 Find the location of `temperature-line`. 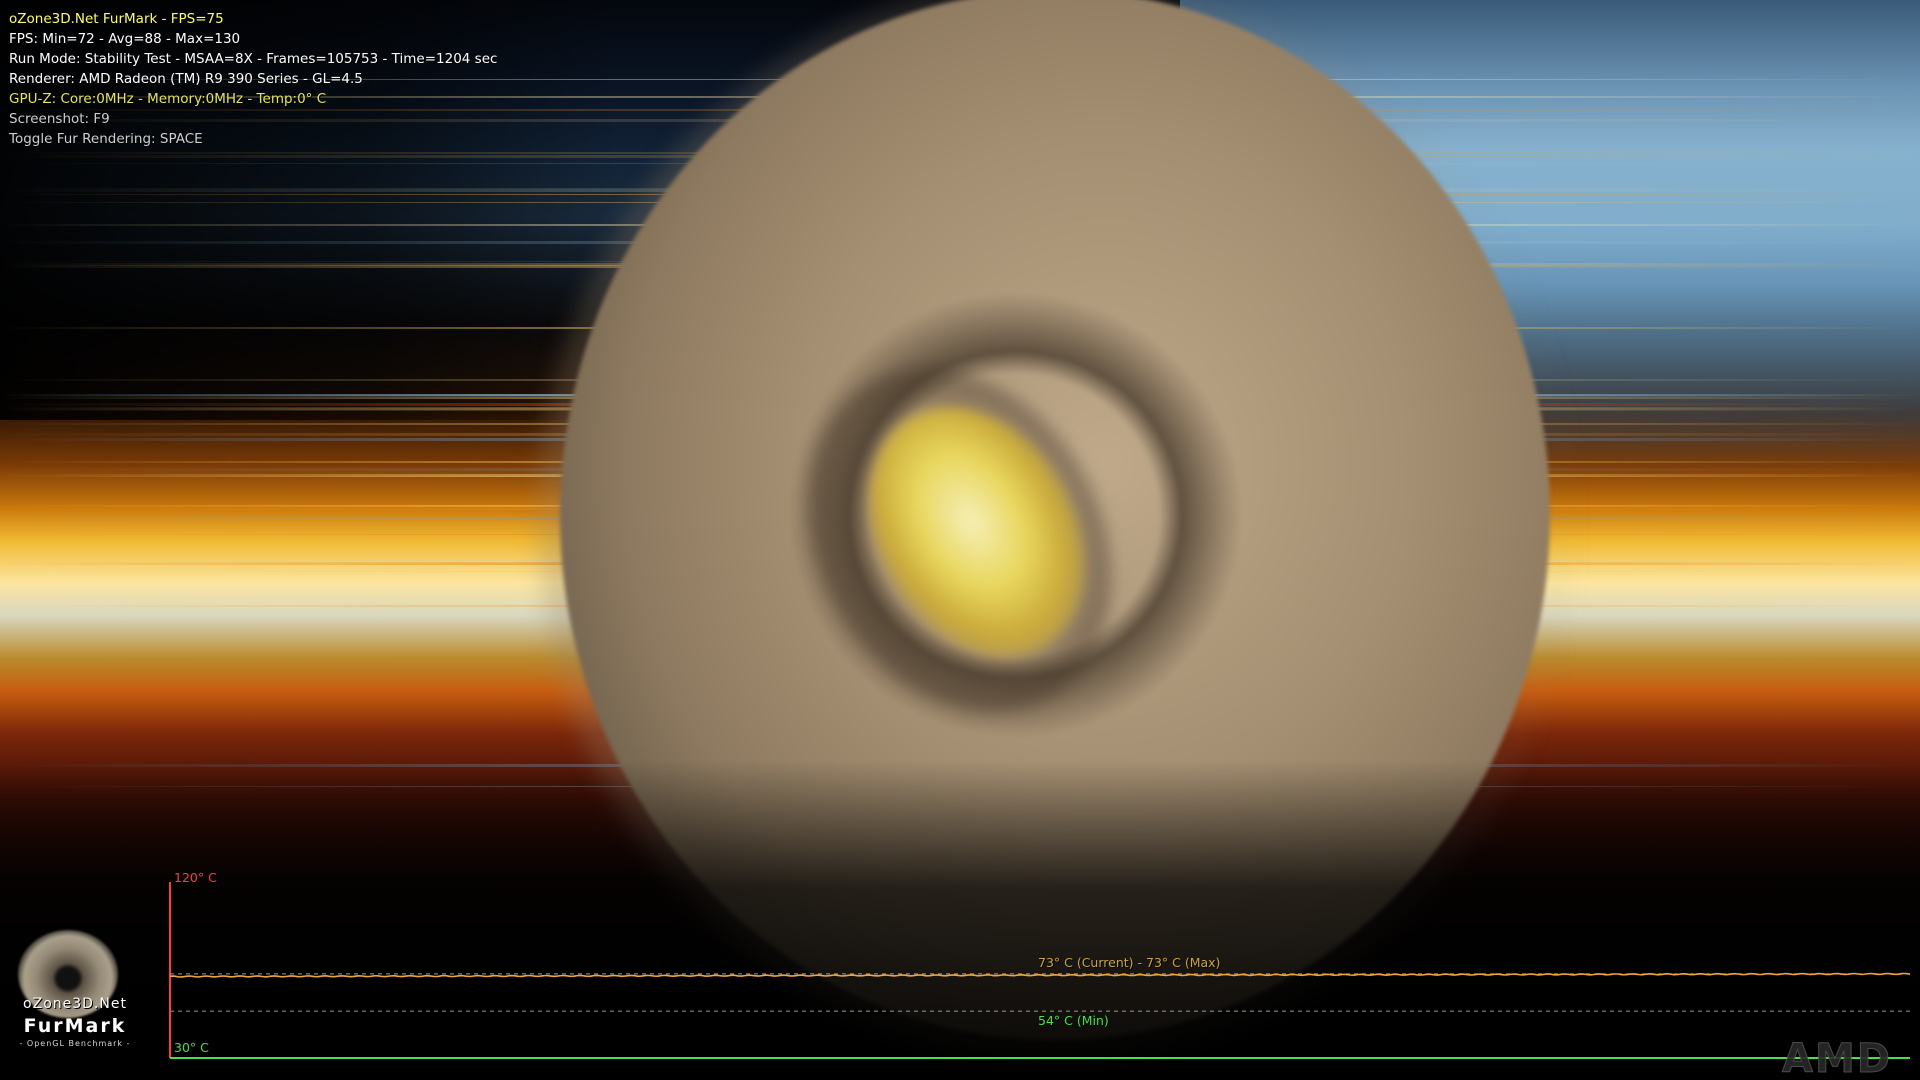

temperature-line is located at coordinates (1040, 975).